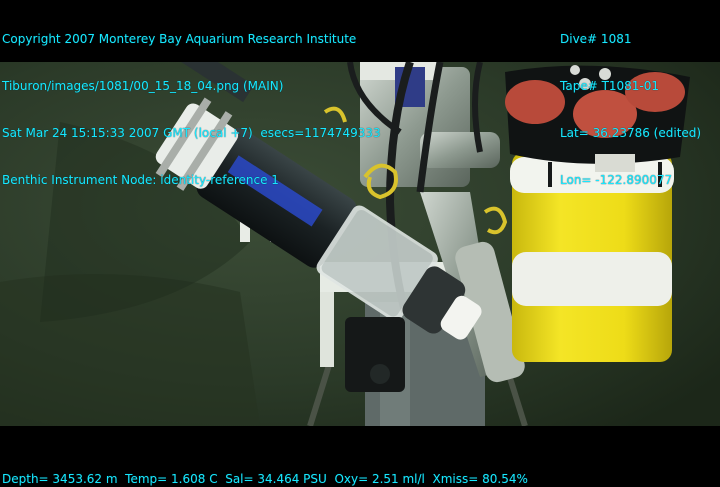  What do you see at coordinates (616, 180) in the screenshot?
I see `longitude: Lon= -122.890077` at bounding box center [616, 180].